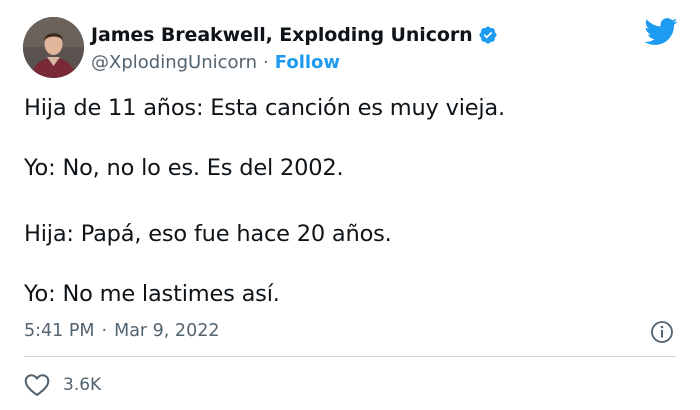 The height and width of the screenshot is (410, 700). I want to click on like-count: 3.6K, so click(82, 385).